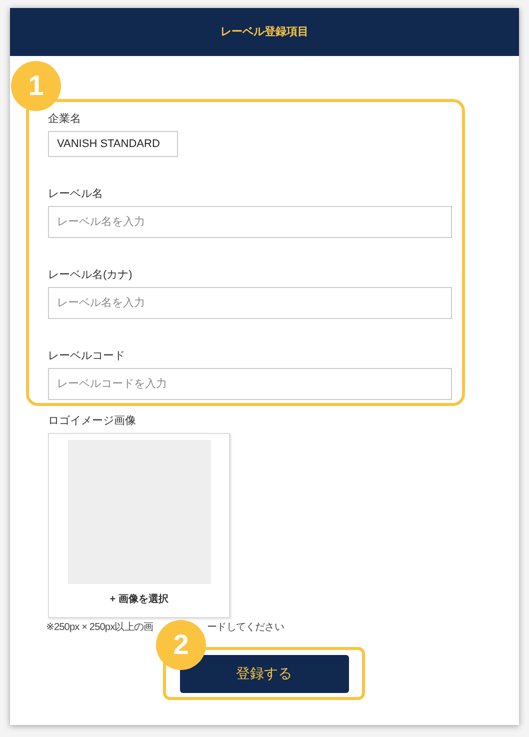  I want to click on submit-button: 登録する, so click(264, 673).